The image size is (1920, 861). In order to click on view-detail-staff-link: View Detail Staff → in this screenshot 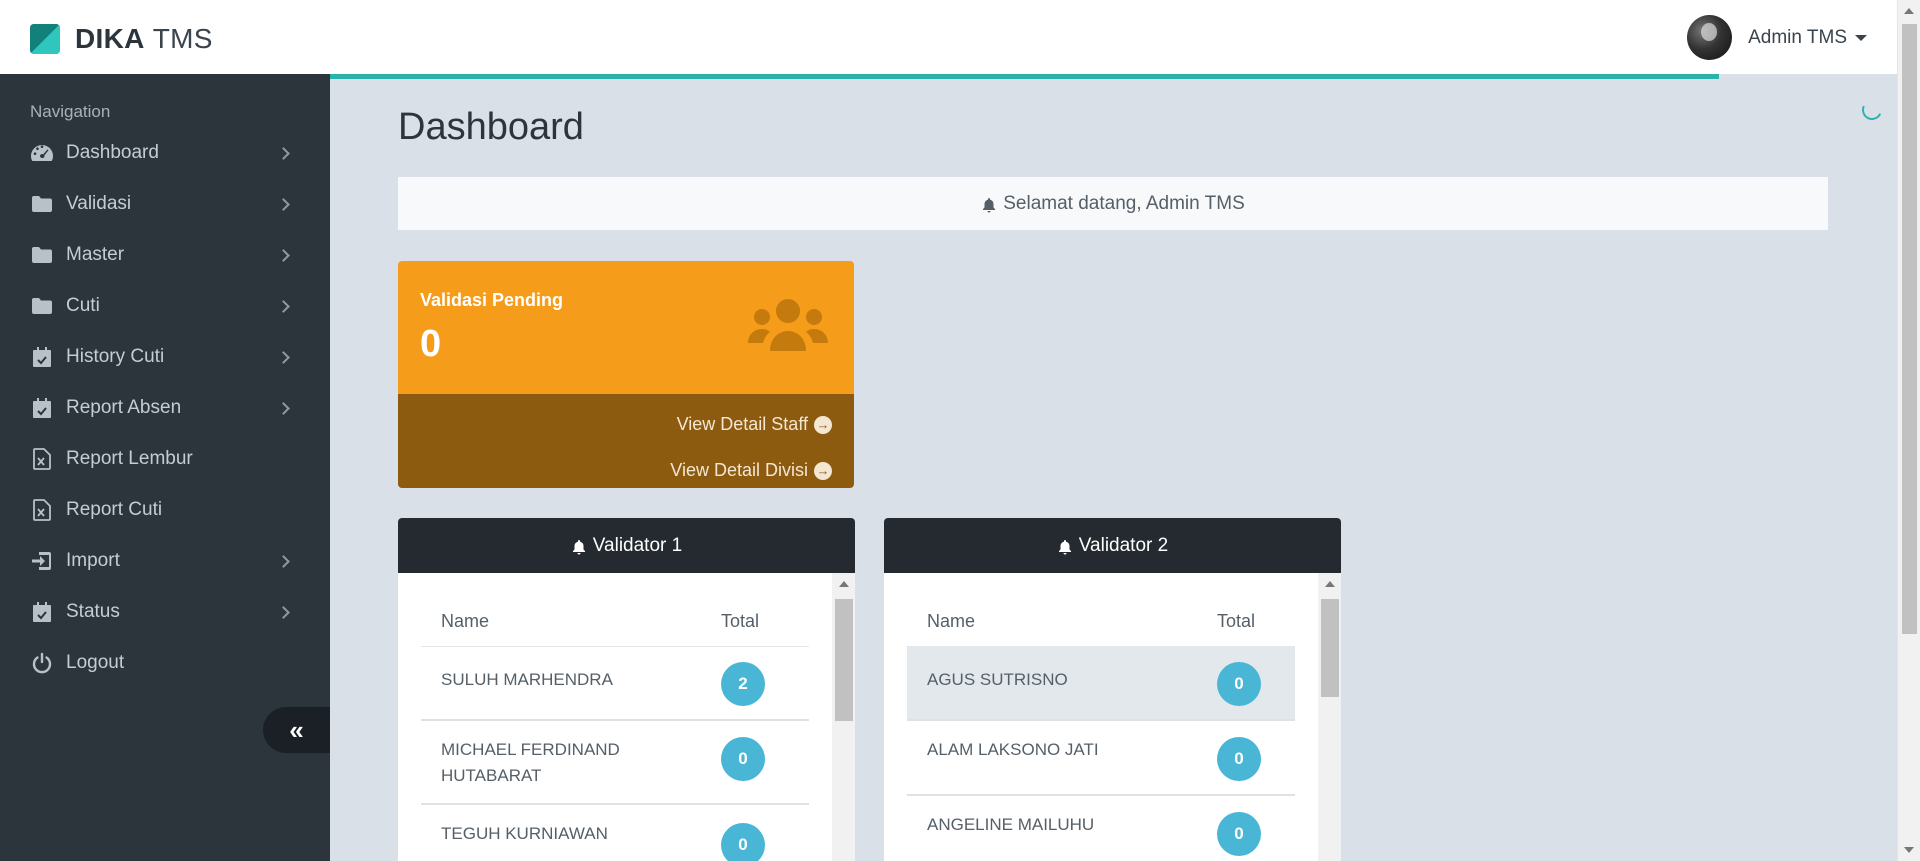, I will do `click(754, 424)`.